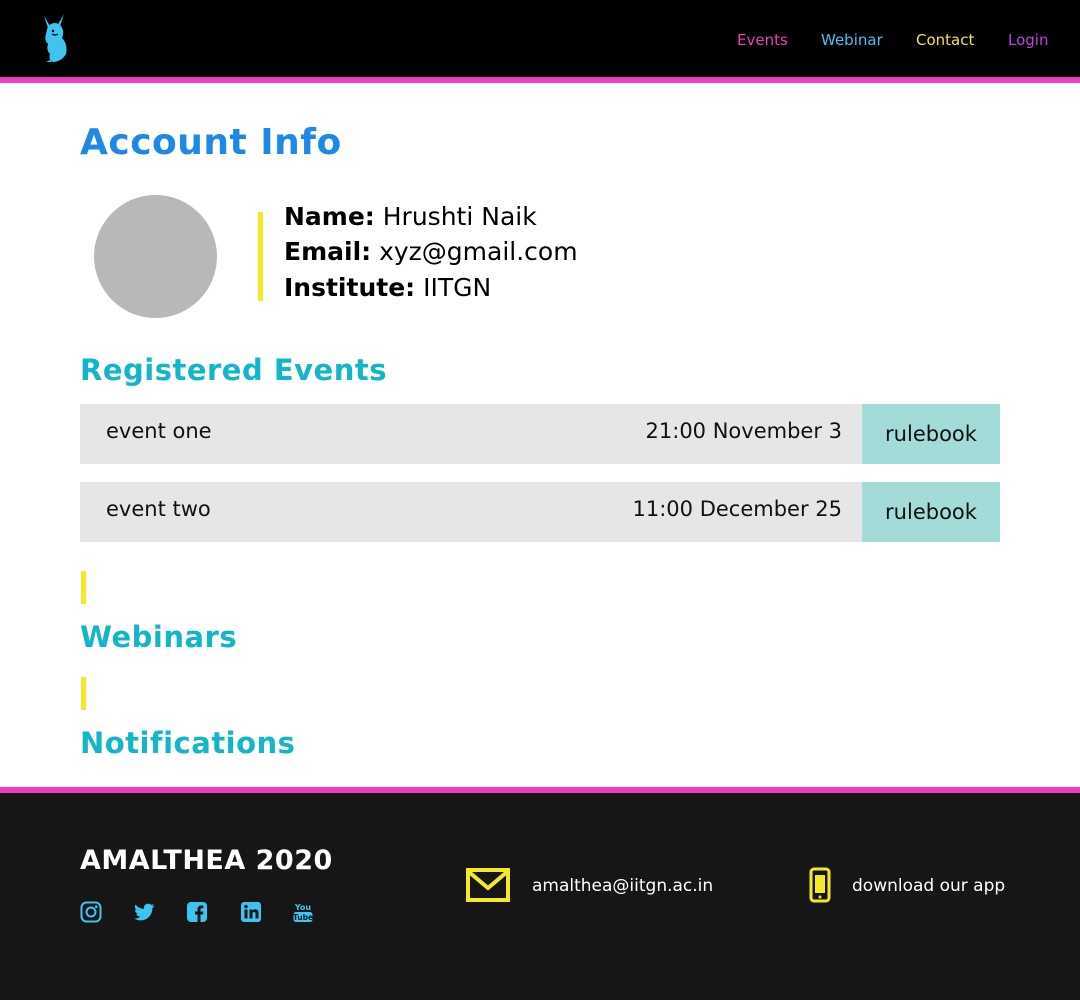  What do you see at coordinates (329, 216) in the screenshot?
I see `name-label: Name:` at bounding box center [329, 216].